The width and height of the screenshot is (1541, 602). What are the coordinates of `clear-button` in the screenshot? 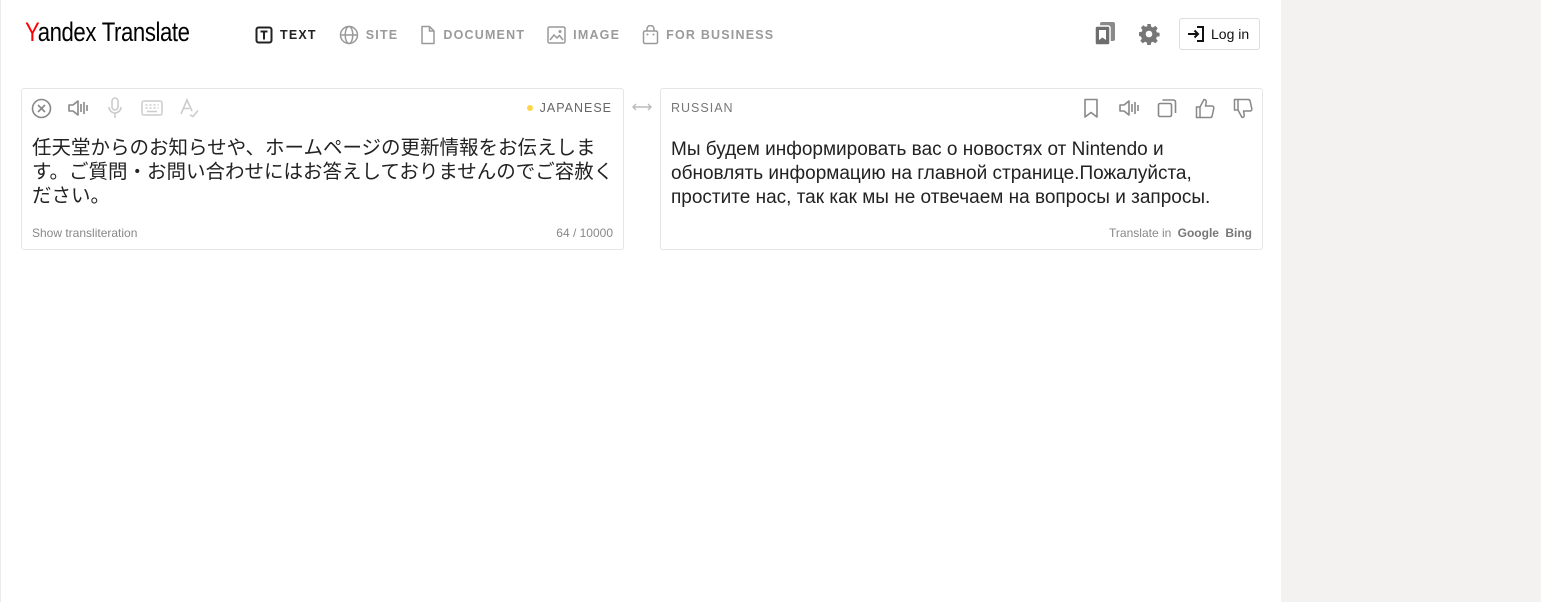 It's located at (41, 108).